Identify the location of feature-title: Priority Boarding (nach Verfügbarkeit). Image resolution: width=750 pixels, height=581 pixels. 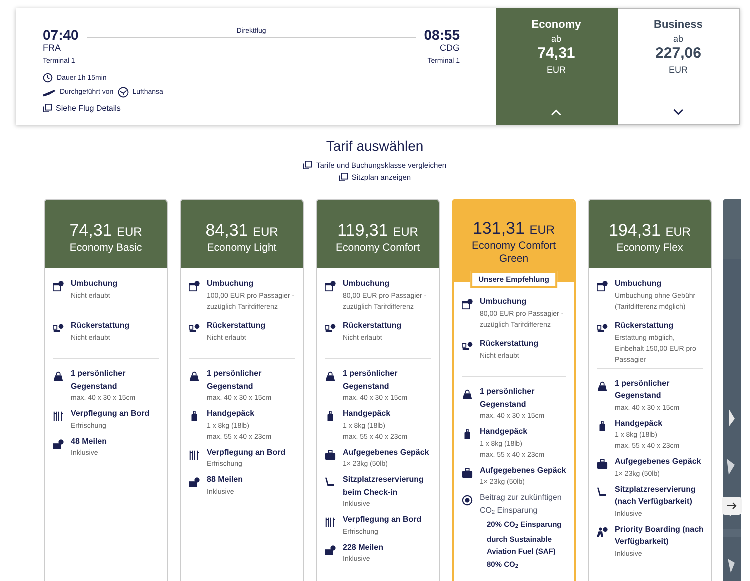
(660, 536).